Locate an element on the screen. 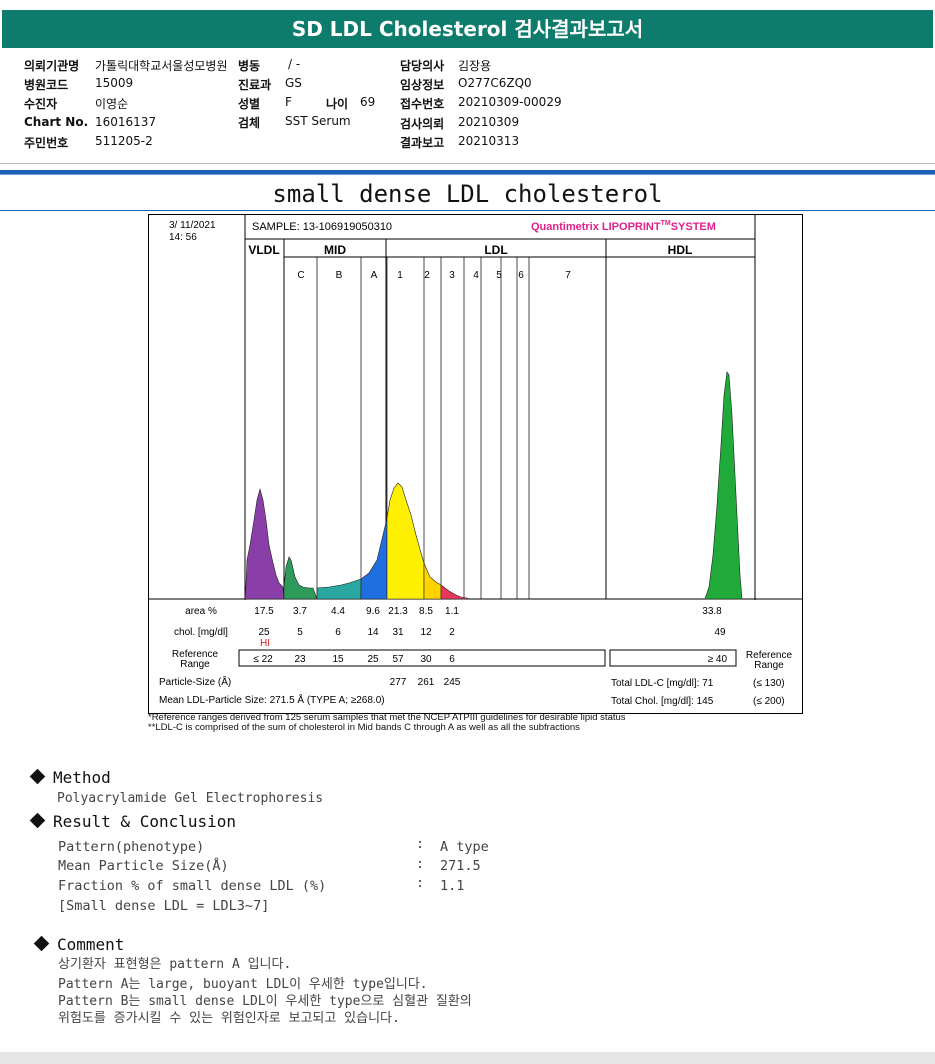 Image resolution: width=935 pixels, height=1064 pixels. chol-value: 6 is located at coordinates (338, 632).